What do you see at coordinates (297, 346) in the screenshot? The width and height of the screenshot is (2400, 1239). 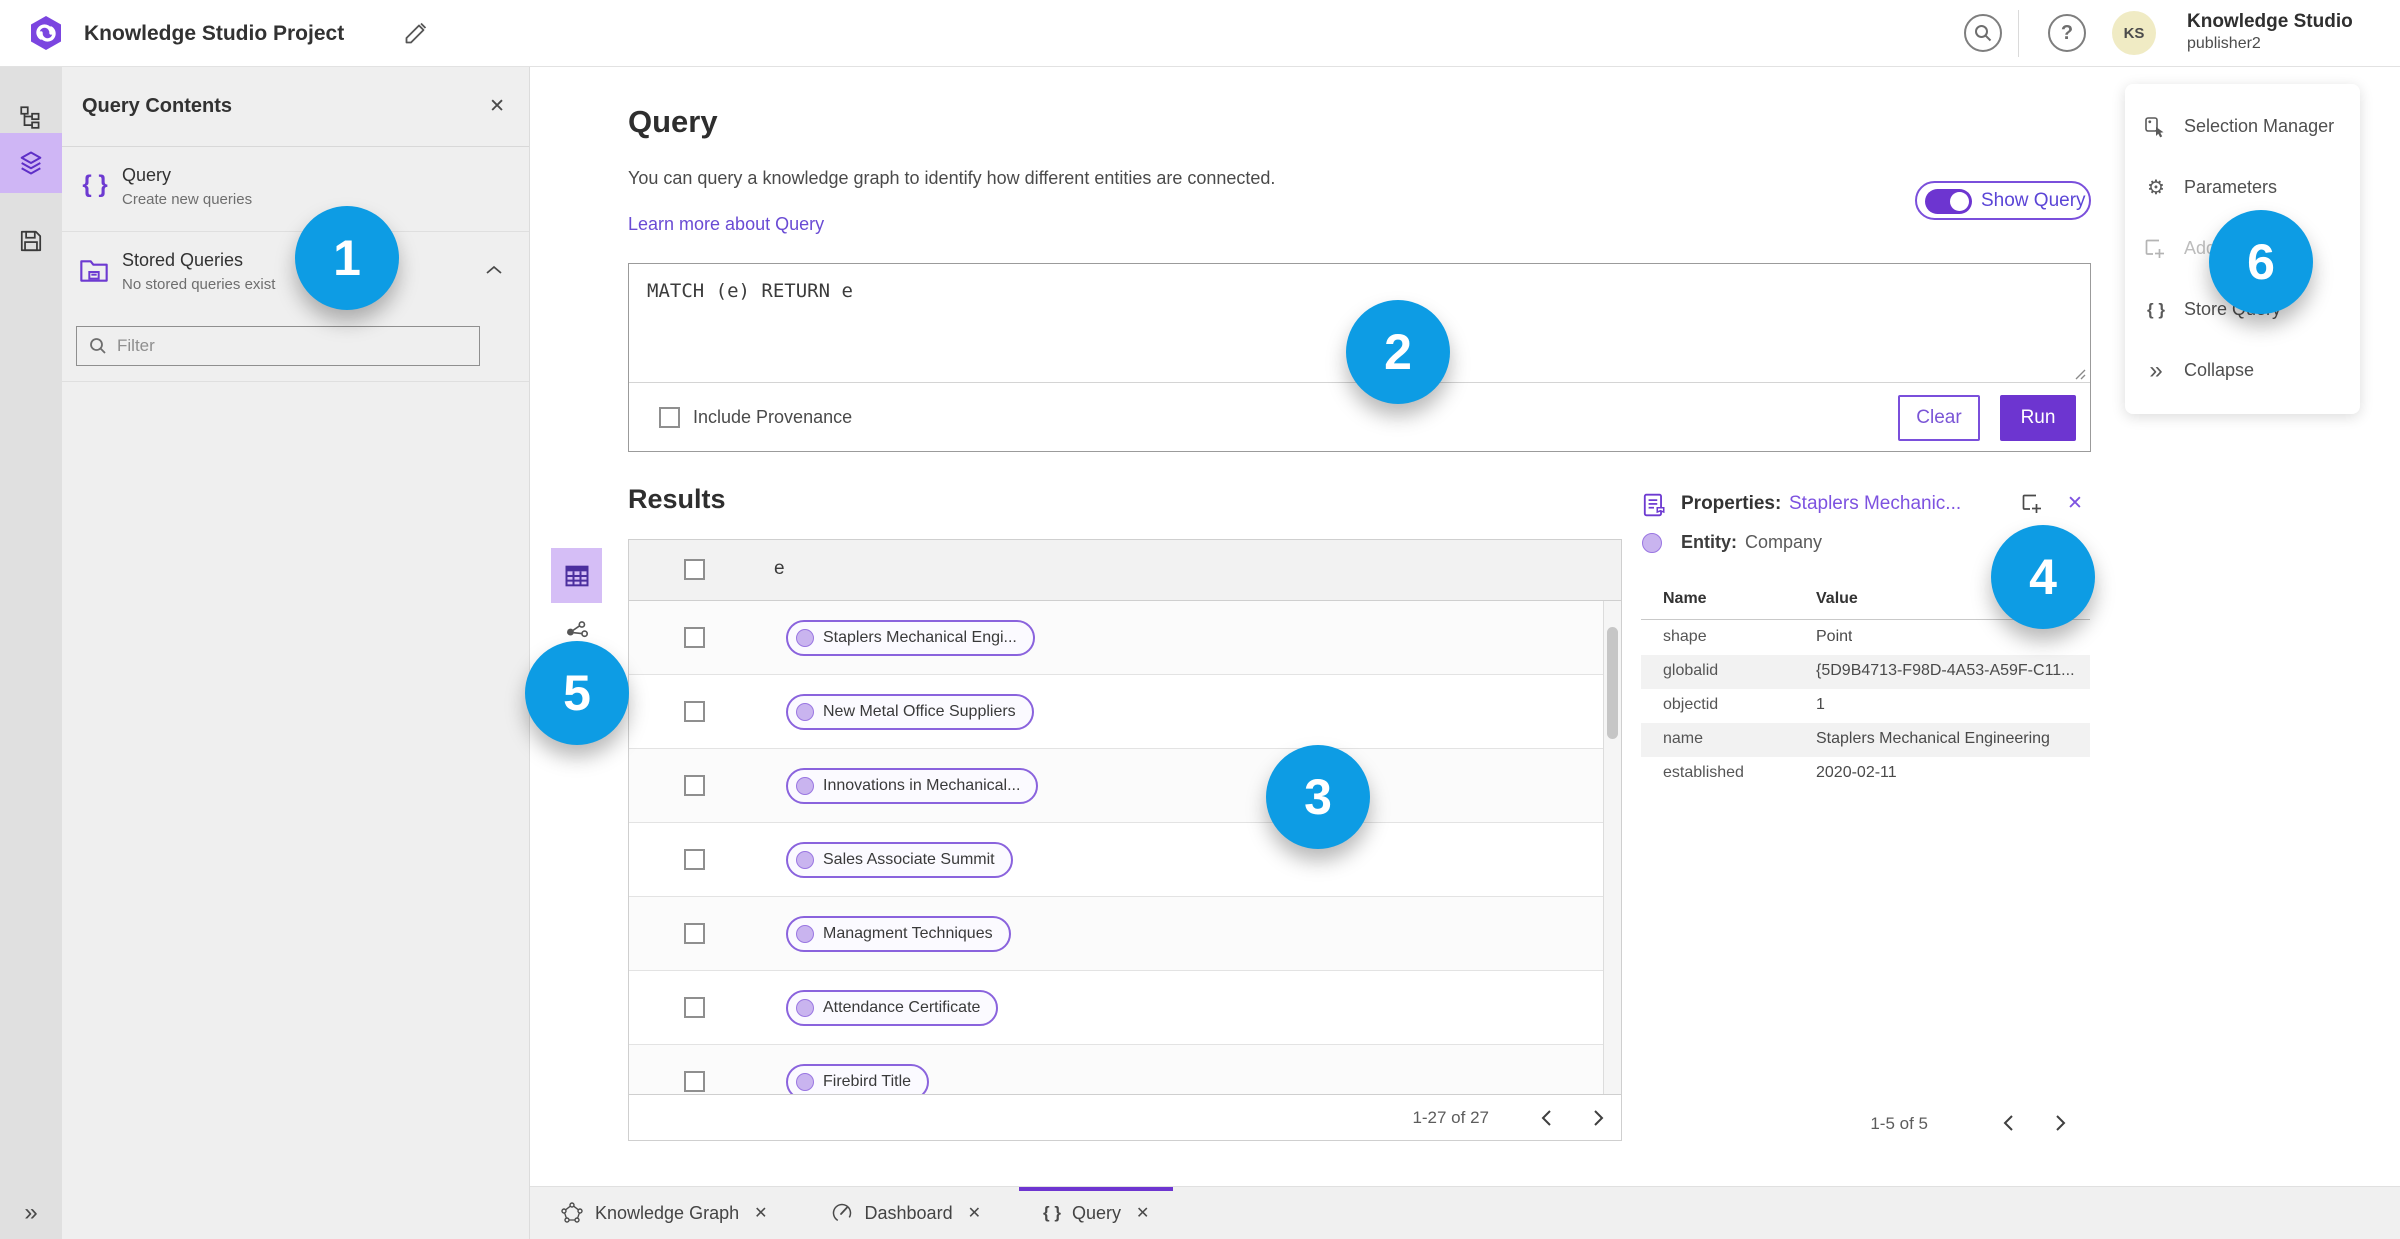 I see `filter-input` at bounding box center [297, 346].